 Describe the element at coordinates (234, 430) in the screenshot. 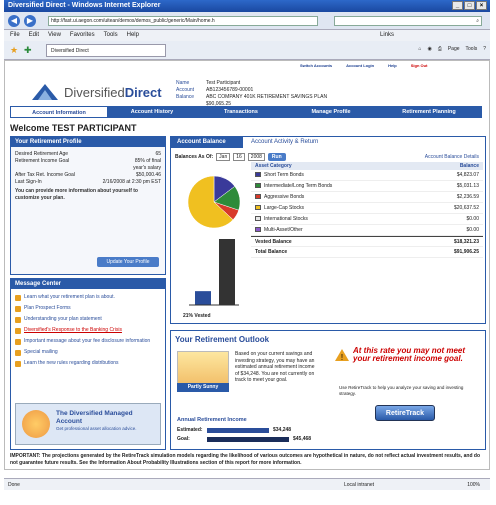

I see `estimated-row: Estimated: $34,248` at that location.